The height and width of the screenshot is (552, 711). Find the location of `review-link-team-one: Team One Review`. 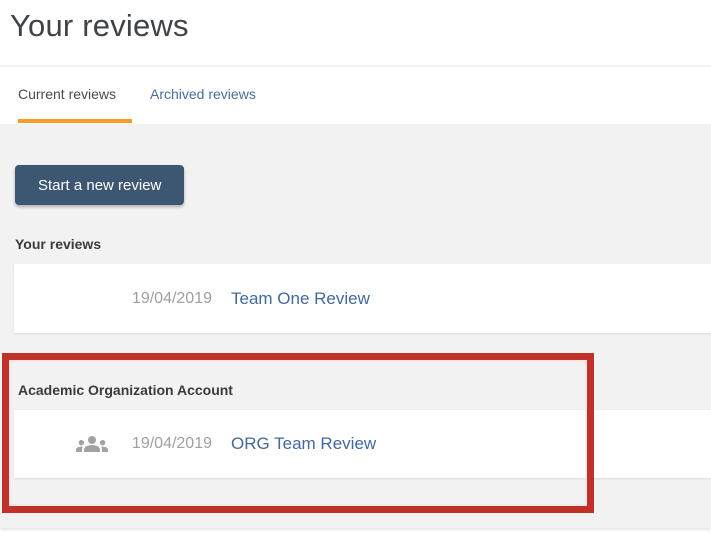

review-link-team-one: Team One Review is located at coordinates (300, 299).